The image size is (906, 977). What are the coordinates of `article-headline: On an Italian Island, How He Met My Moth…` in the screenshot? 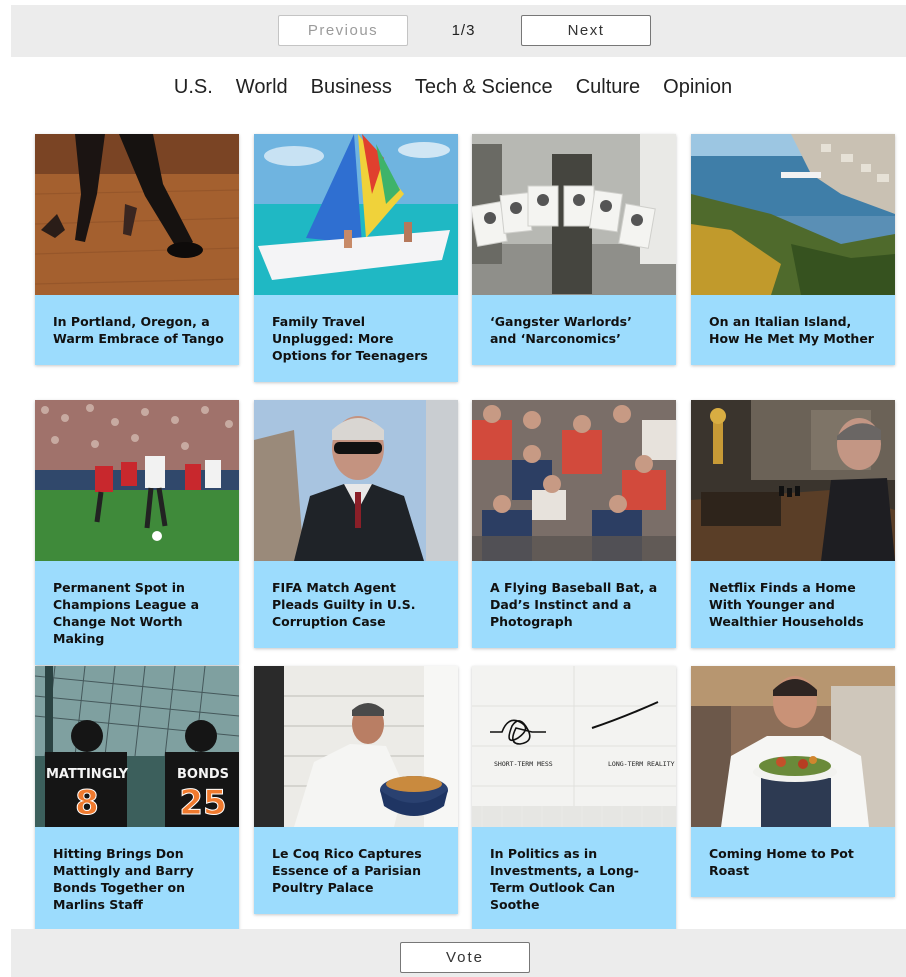 It's located at (791, 330).